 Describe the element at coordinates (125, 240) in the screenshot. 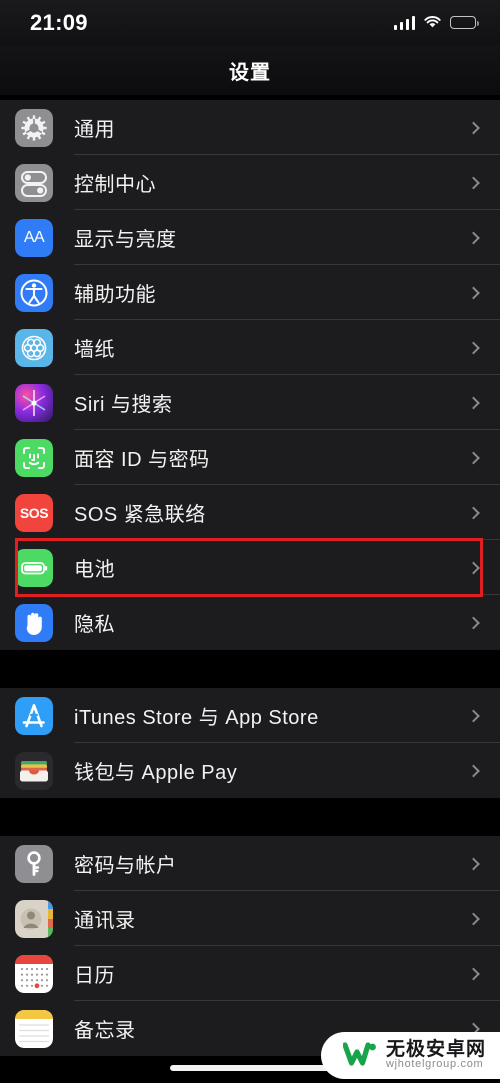

I see `settings-row-label: 显示与亮度` at that location.